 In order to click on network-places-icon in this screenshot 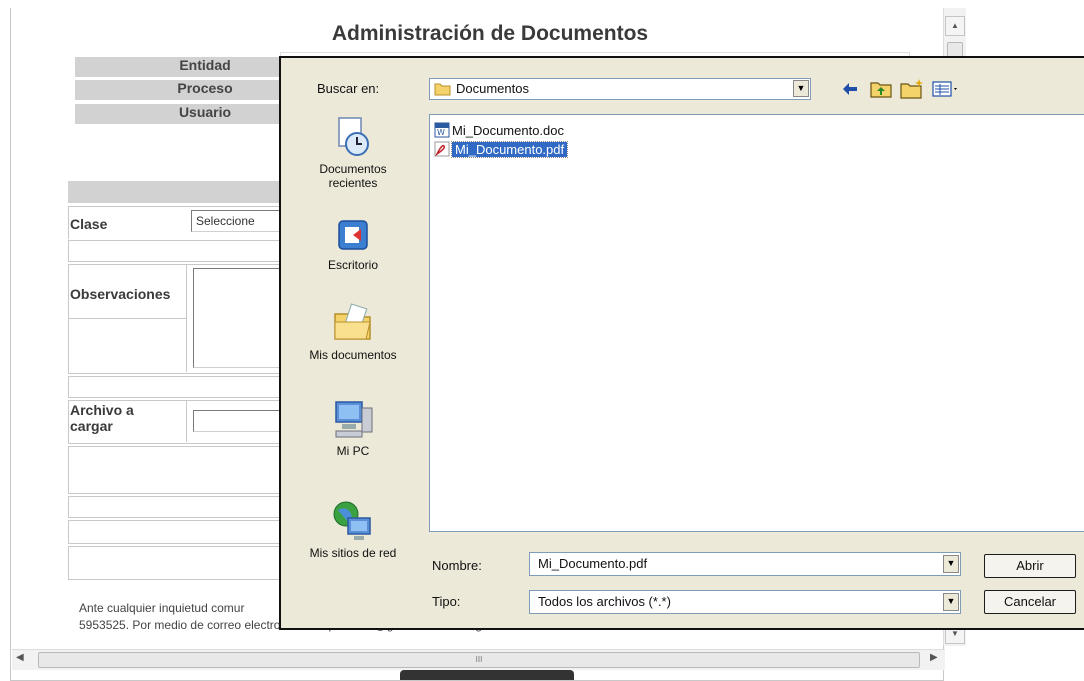, I will do `click(352, 520)`.